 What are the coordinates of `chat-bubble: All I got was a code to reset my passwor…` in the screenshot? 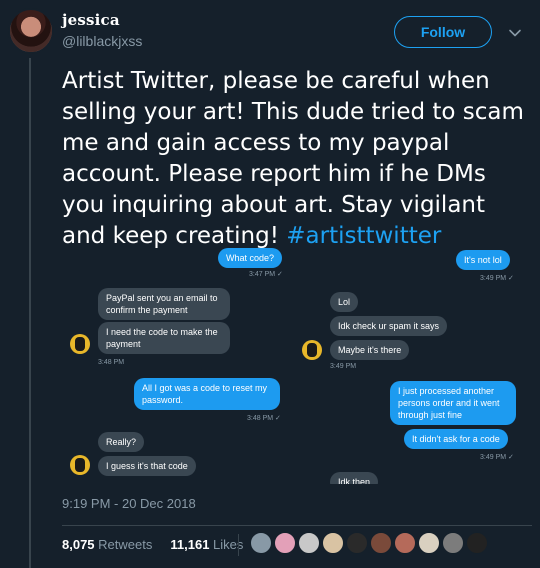 It's located at (207, 394).